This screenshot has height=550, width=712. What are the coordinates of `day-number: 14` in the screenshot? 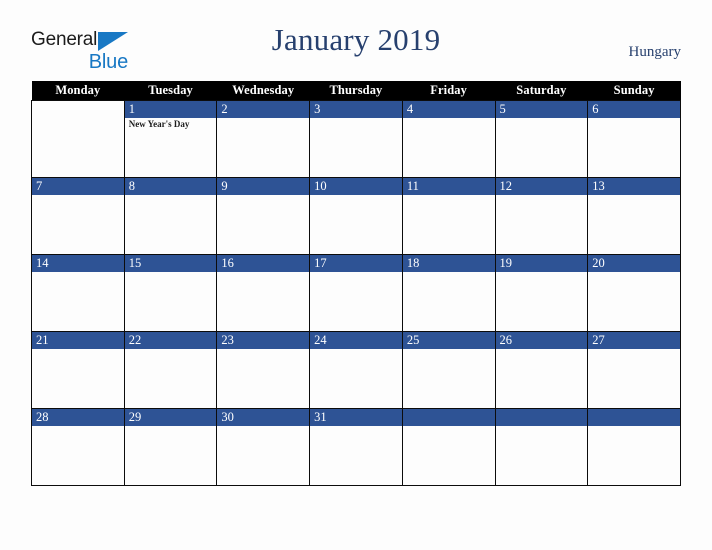 It's located at (78, 263).